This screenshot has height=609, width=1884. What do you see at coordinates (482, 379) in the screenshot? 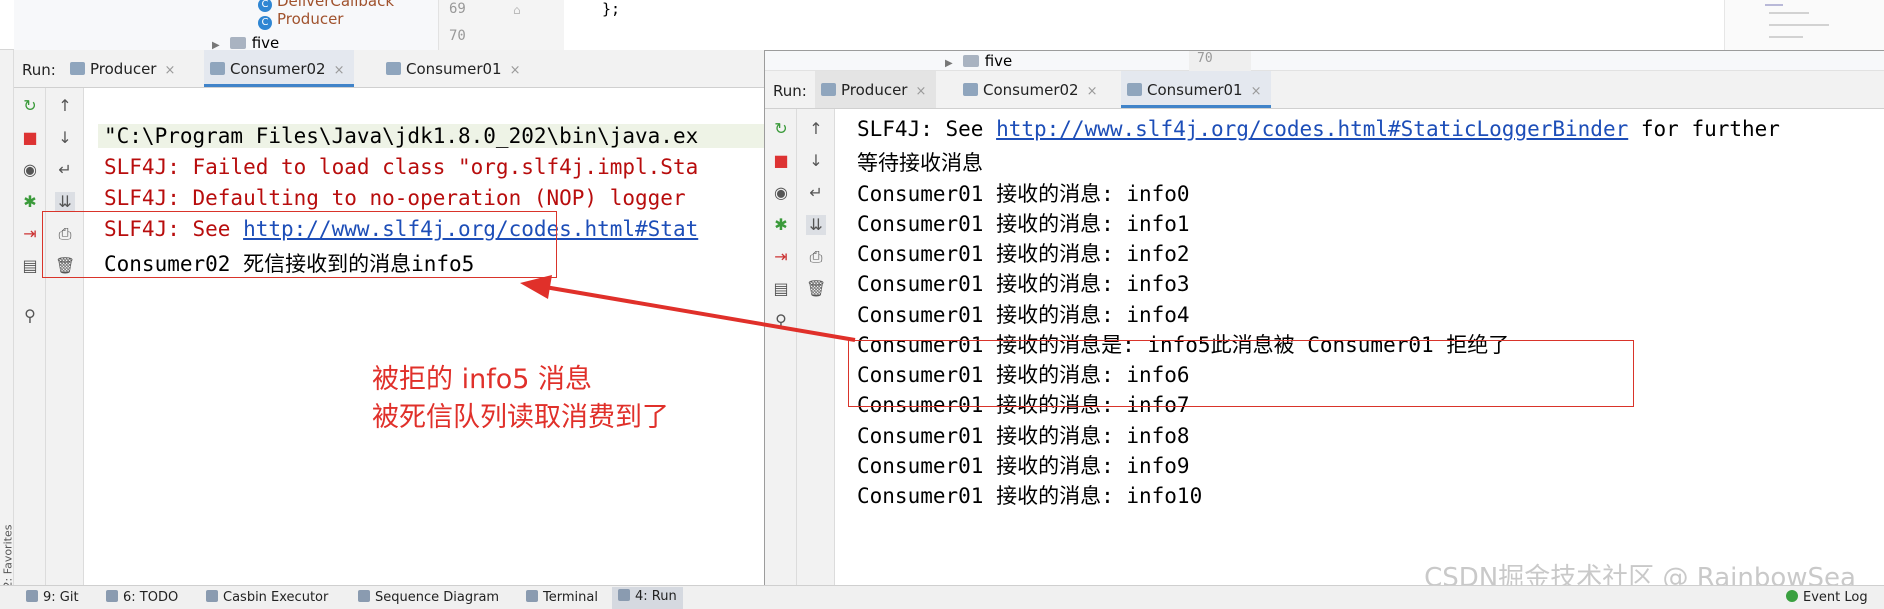
I see `annotation-text-line1: 被拒的 info5 消息` at bounding box center [482, 379].